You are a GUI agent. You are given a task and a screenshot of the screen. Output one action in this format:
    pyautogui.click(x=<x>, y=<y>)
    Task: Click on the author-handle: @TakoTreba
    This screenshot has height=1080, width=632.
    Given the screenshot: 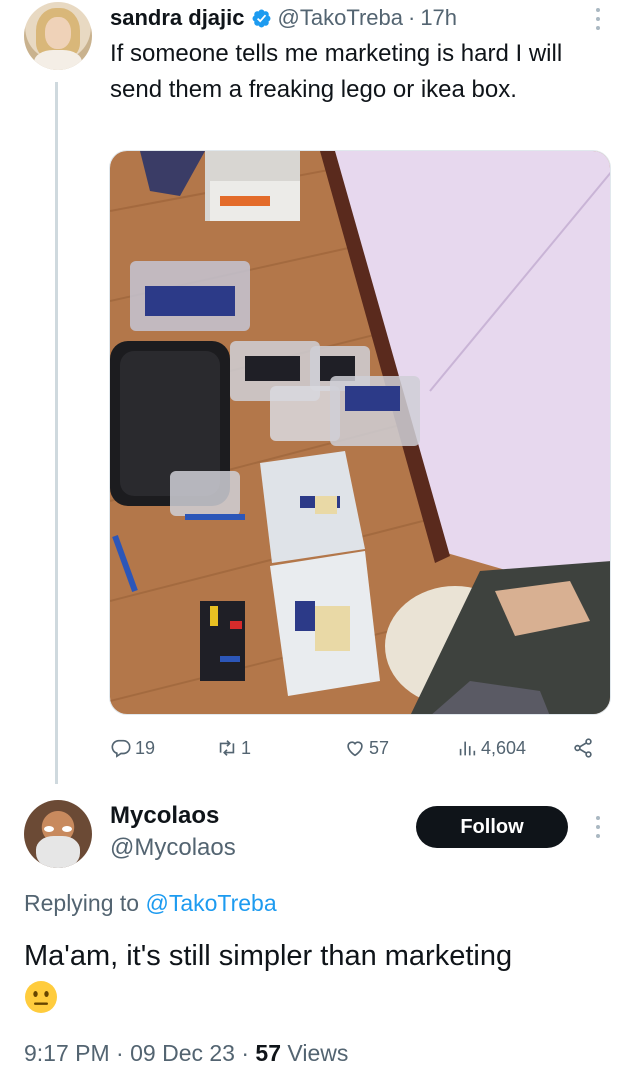 What is the action you would take?
    pyautogui.click(x=340, y=18)
    